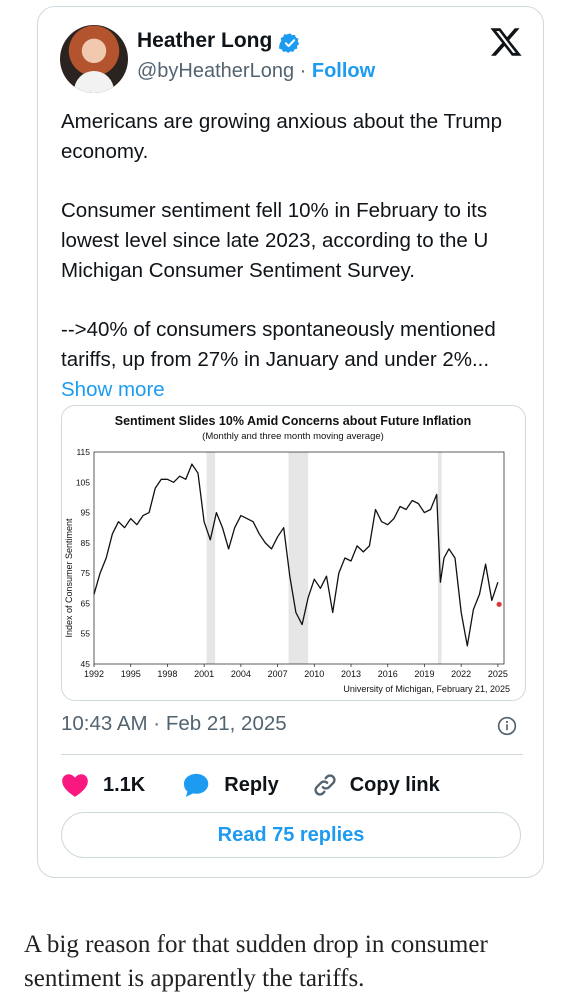 The image size is (581, 1000). Describe the element at coordinates (293, 436) in the screenshot. I see `chart-subtitle: (Monthly and three month moving average)` at that location.